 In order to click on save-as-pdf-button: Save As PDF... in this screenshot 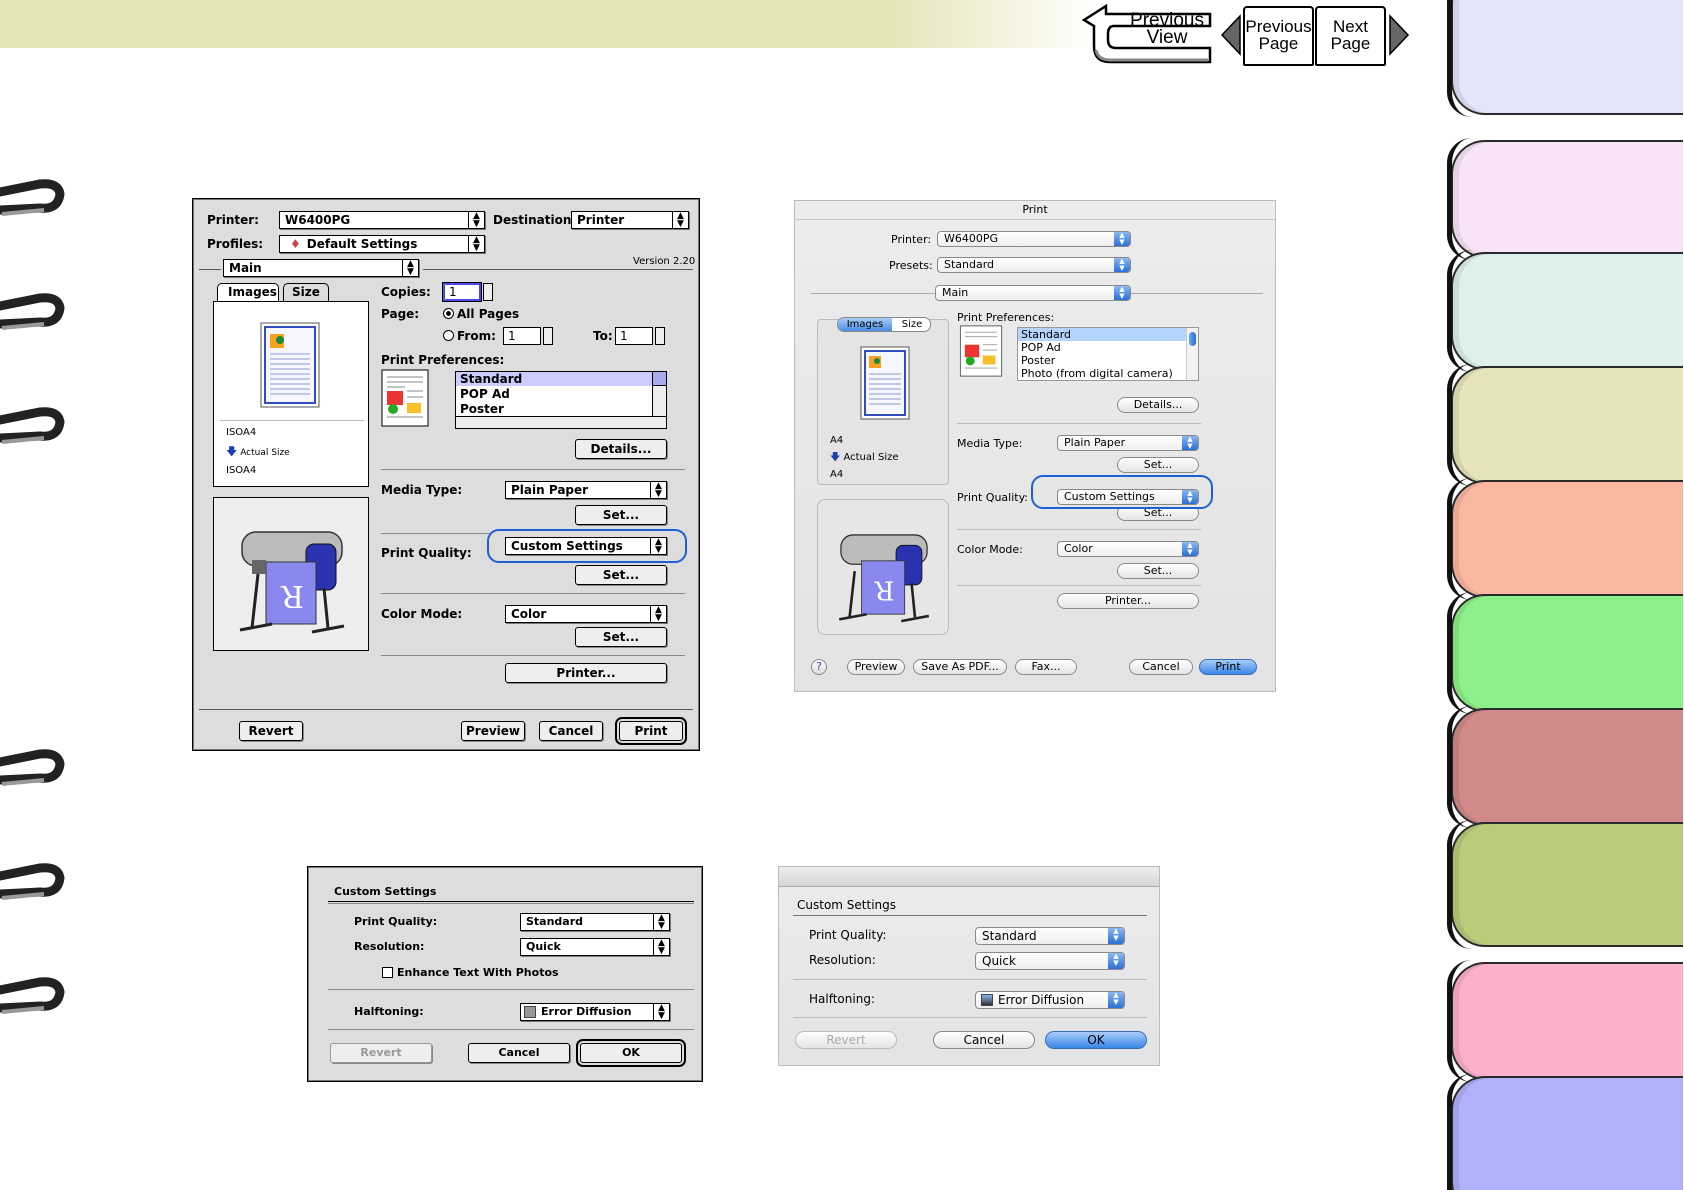, I will do `click(960, 667)`.